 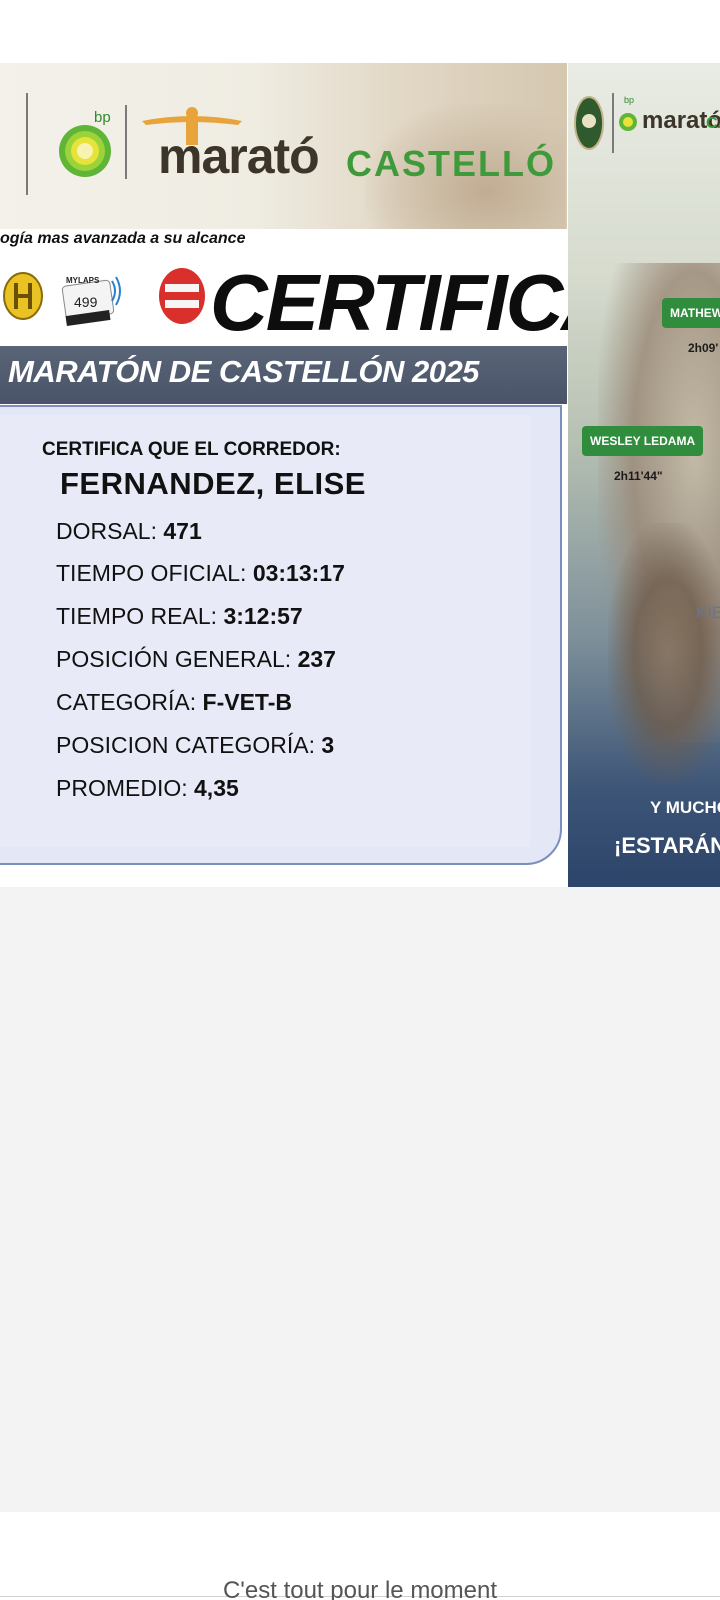 What do you see at coordinates (243, 371) in the screenshot?
I see `event-title: MARATÓN DE CASTELLÓN 2025` at bounding box center [243, 371].